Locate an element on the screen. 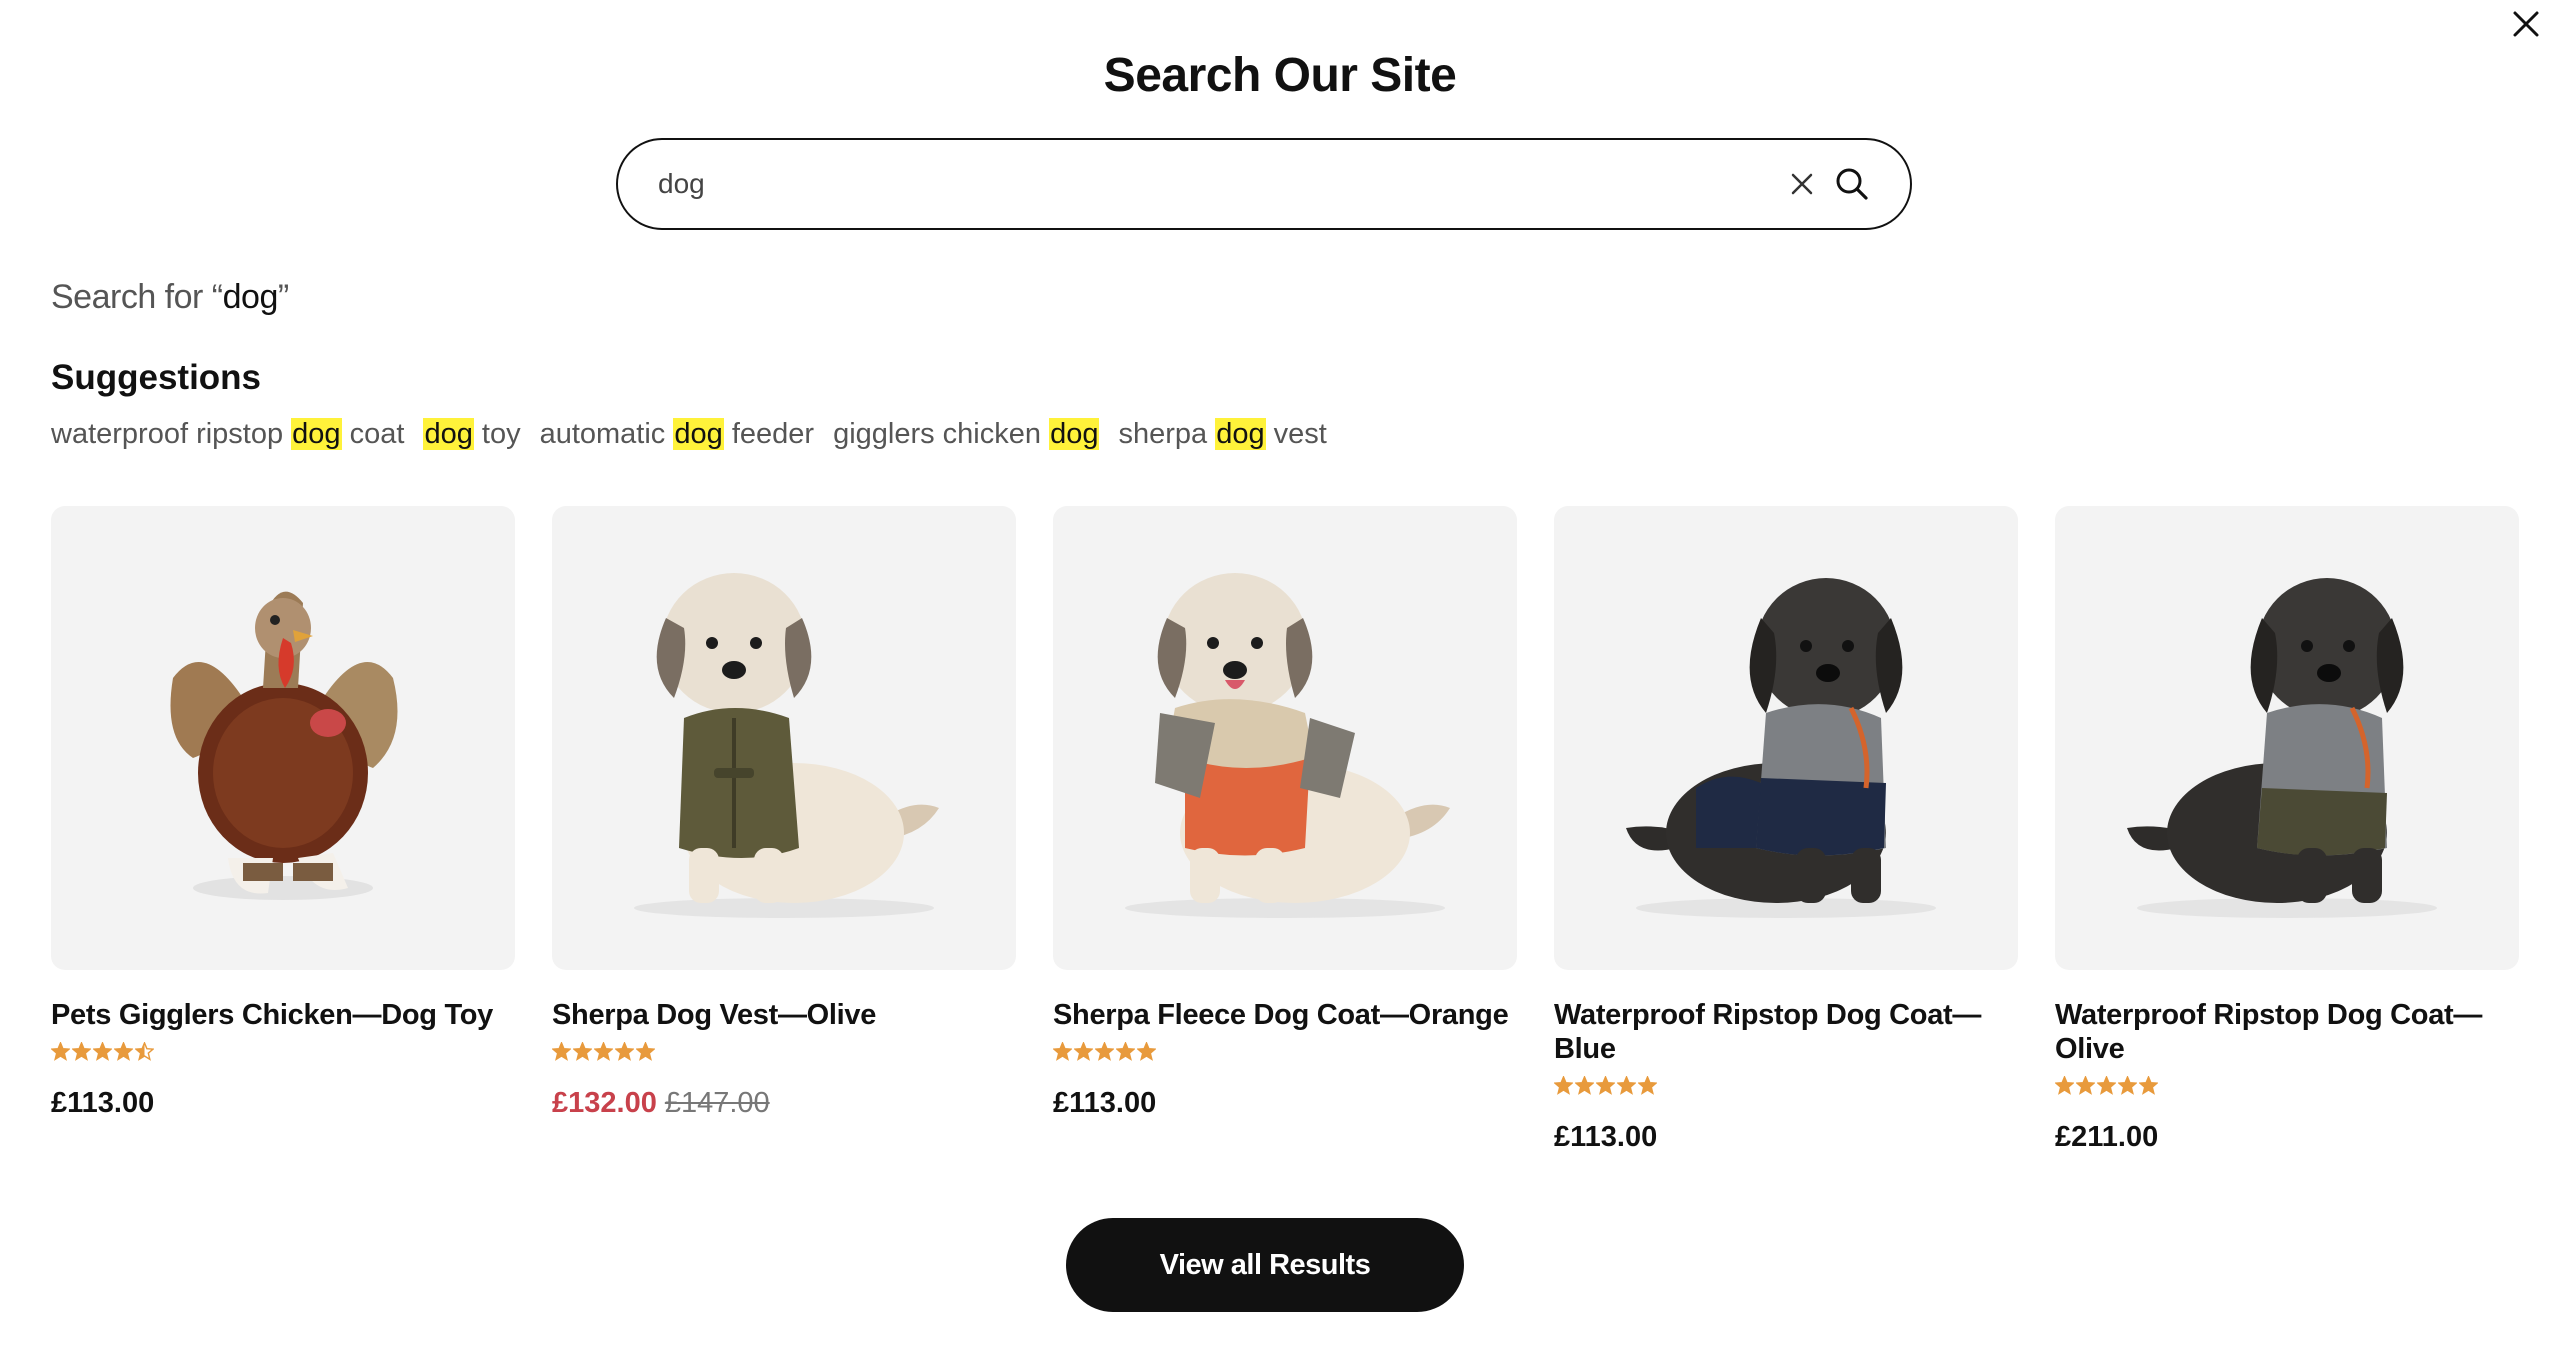  search-for-link: Search for “dog” is located at coordinates (170, 297).